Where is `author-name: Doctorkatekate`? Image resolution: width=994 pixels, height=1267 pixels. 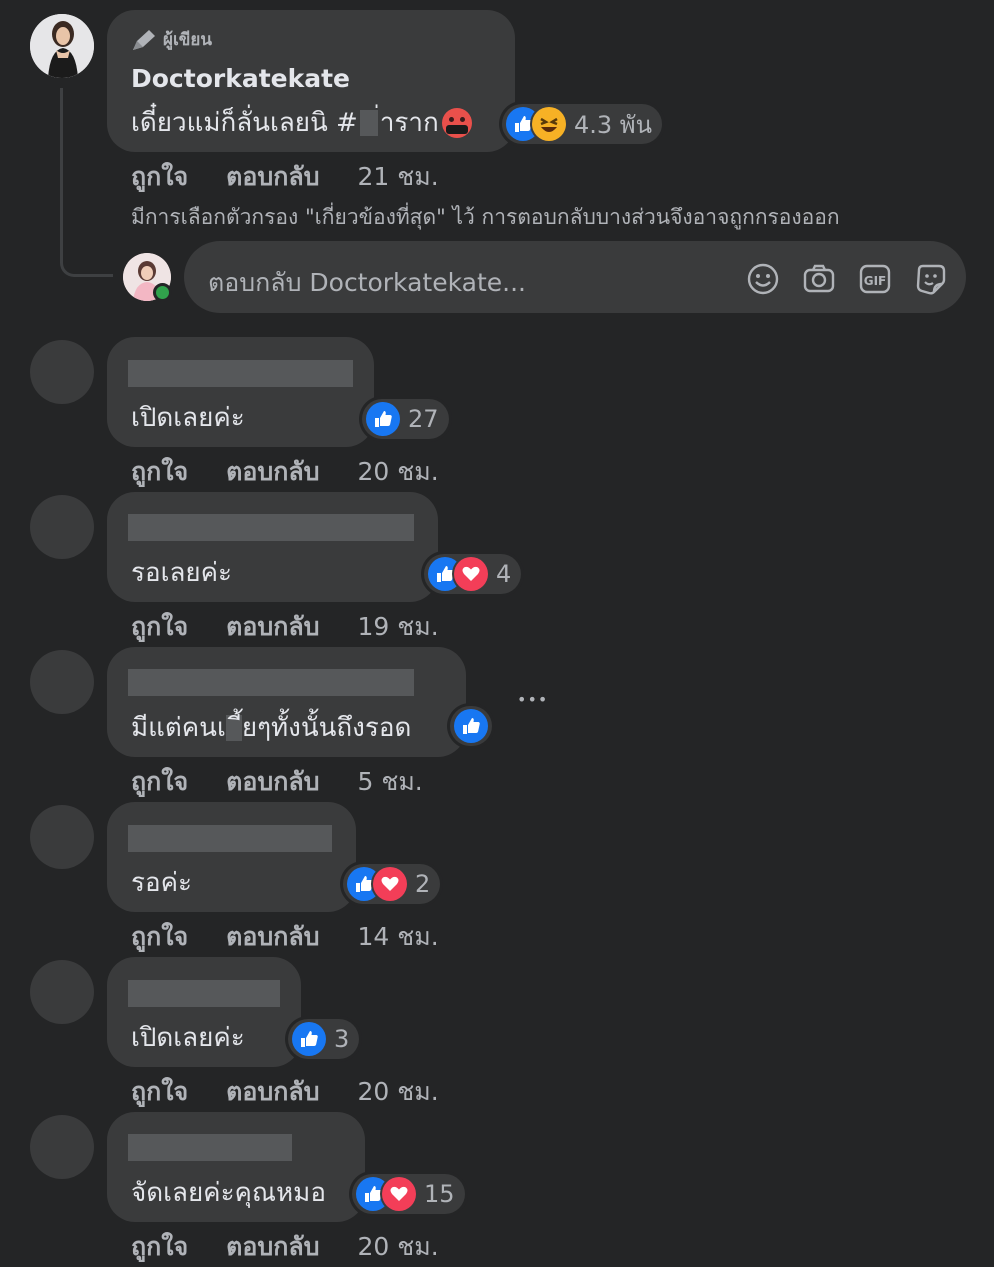 author-name: Doctorkatekate is located at coordinates (240, 78).